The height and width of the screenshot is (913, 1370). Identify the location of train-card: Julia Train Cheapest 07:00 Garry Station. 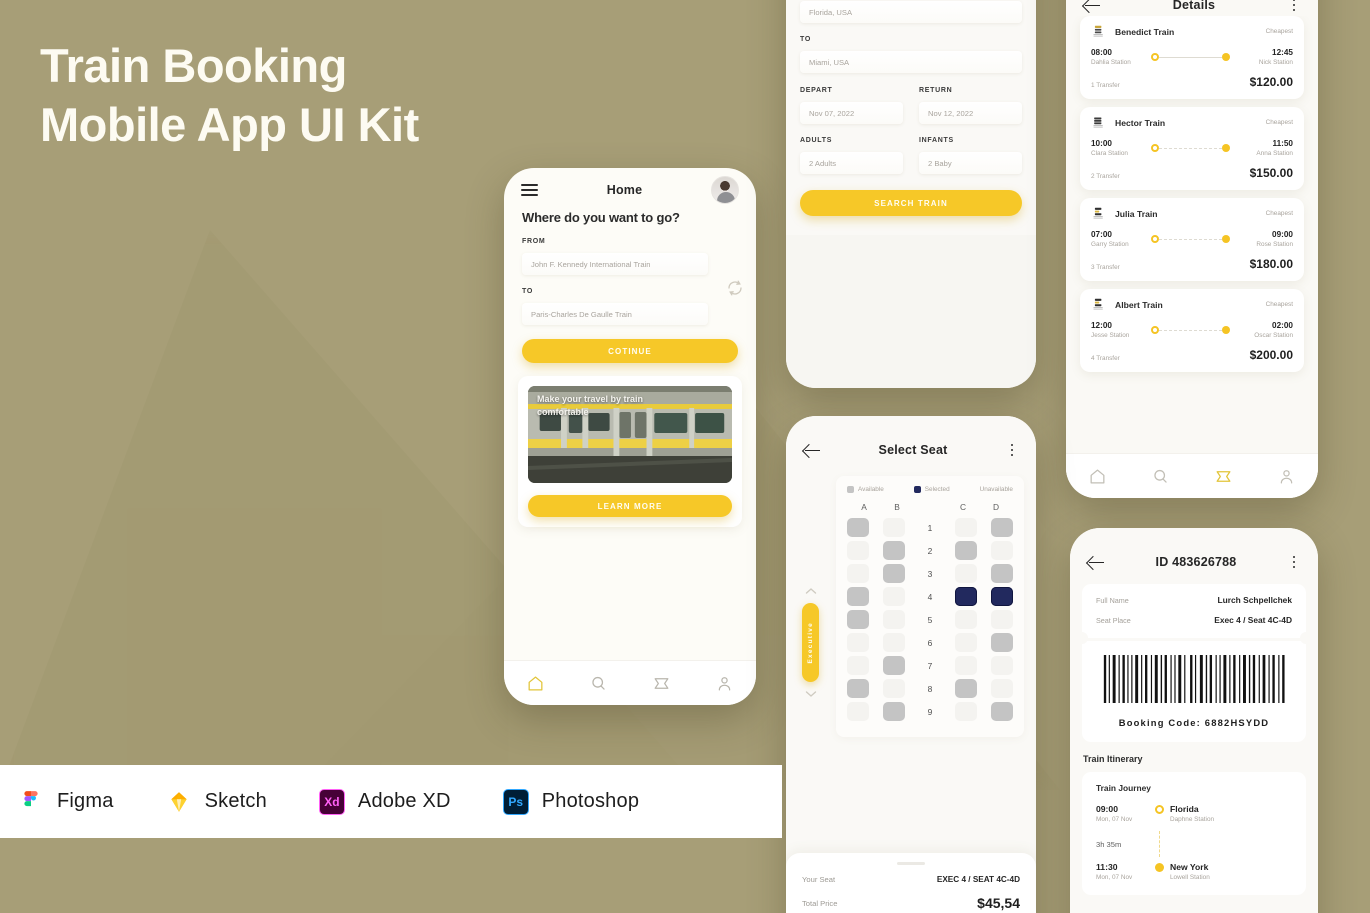
(1192, 239).